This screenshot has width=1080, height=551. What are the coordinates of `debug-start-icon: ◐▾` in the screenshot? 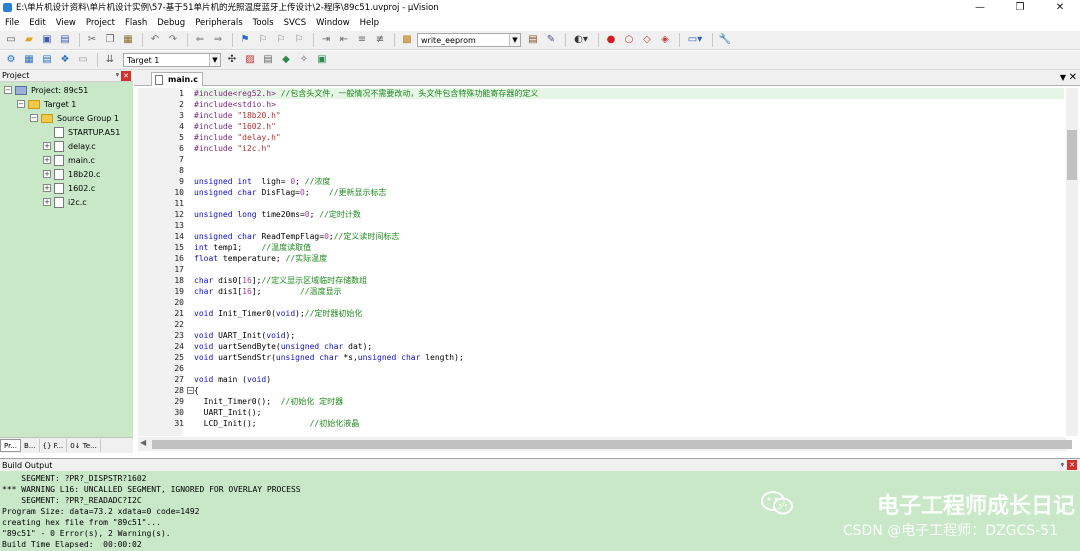 It's located at (581, 40).